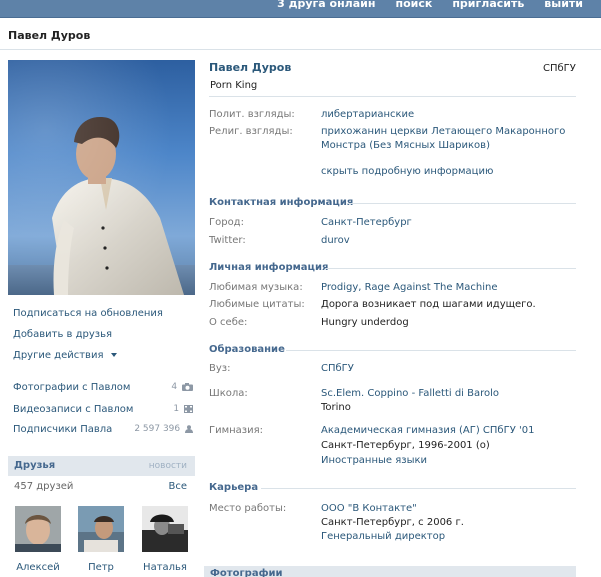  I want to click on education-section-title: Образование, so click(247, 349).